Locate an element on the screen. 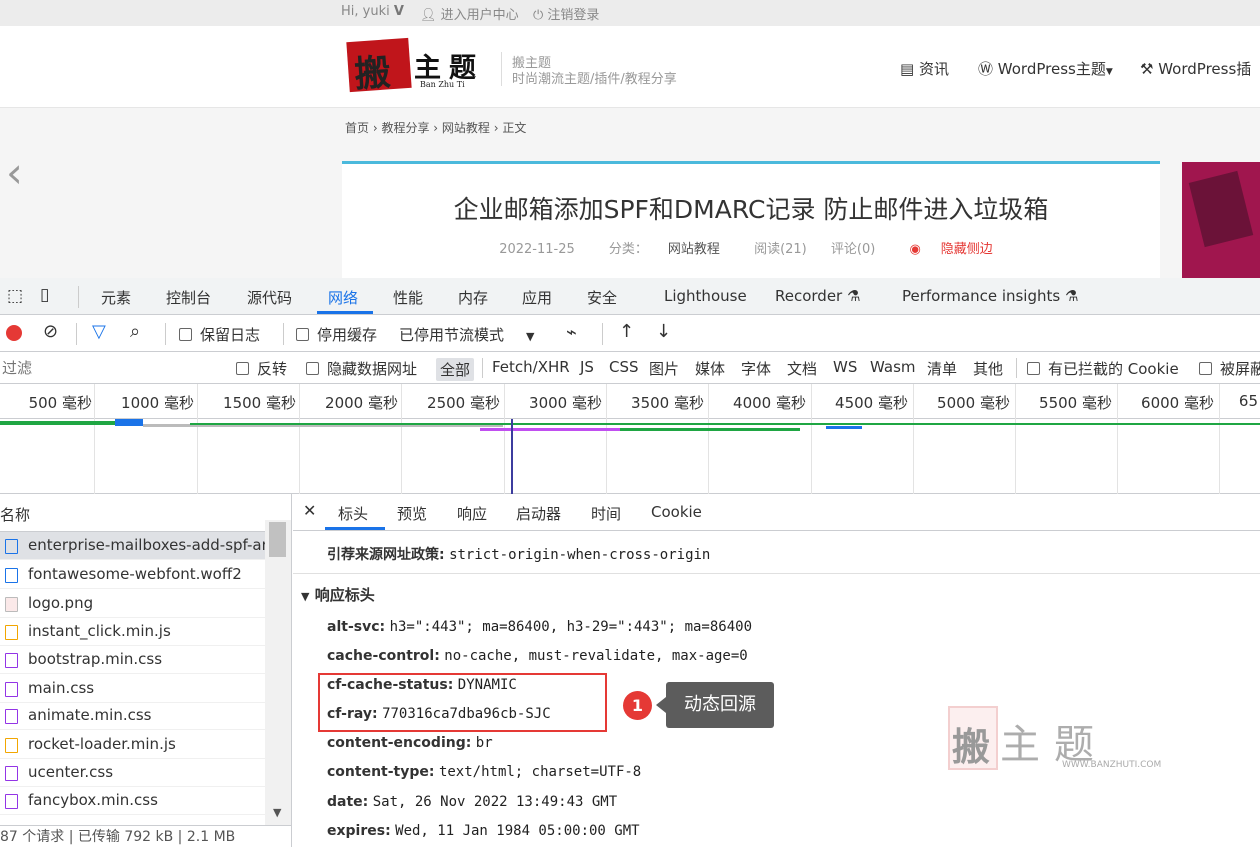  filter-type-other: 其他 is located at coordinates (988, 368).